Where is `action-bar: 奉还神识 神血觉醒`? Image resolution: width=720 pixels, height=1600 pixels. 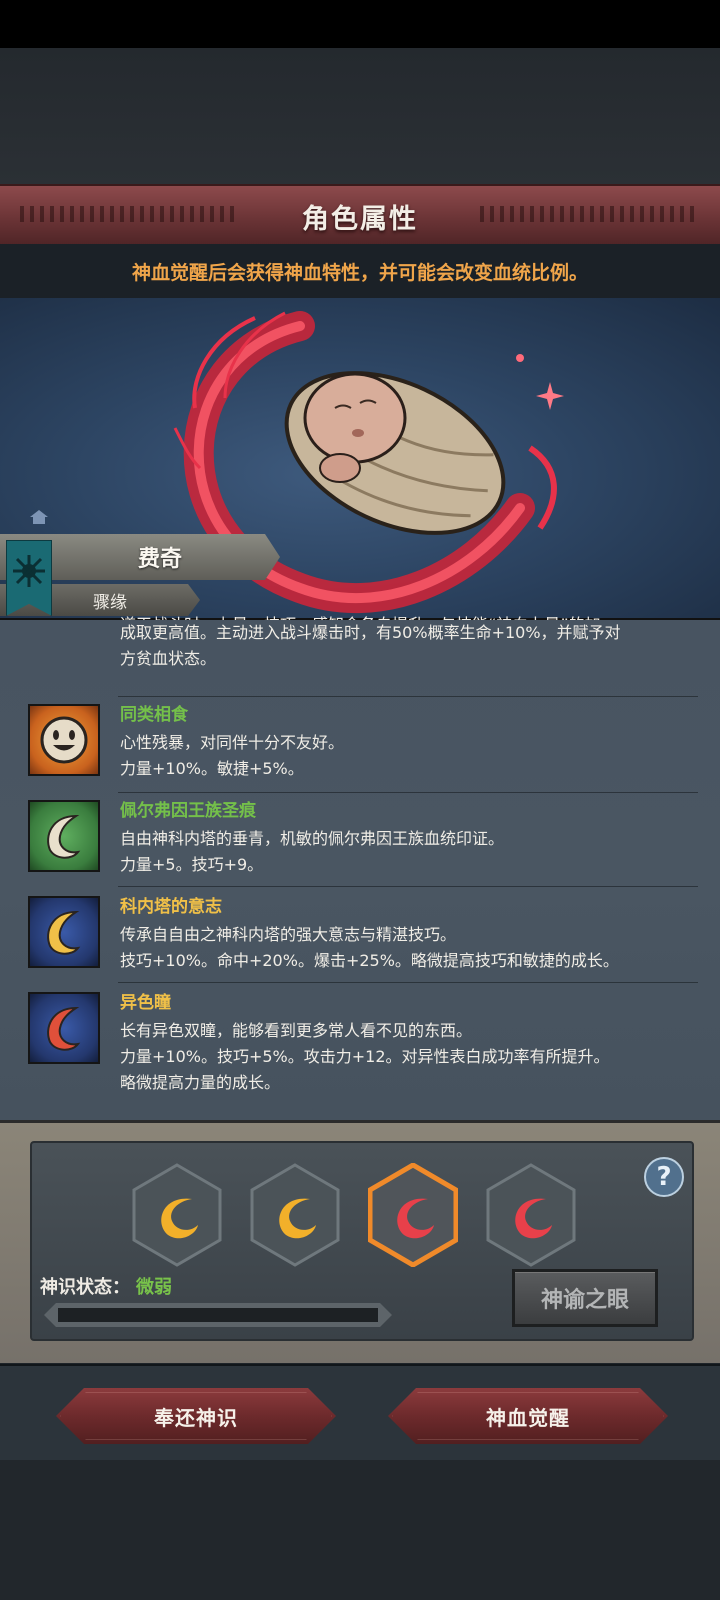 action-bar: 奉还神识 神血觉醒 is located at coordinates (360, 1413).